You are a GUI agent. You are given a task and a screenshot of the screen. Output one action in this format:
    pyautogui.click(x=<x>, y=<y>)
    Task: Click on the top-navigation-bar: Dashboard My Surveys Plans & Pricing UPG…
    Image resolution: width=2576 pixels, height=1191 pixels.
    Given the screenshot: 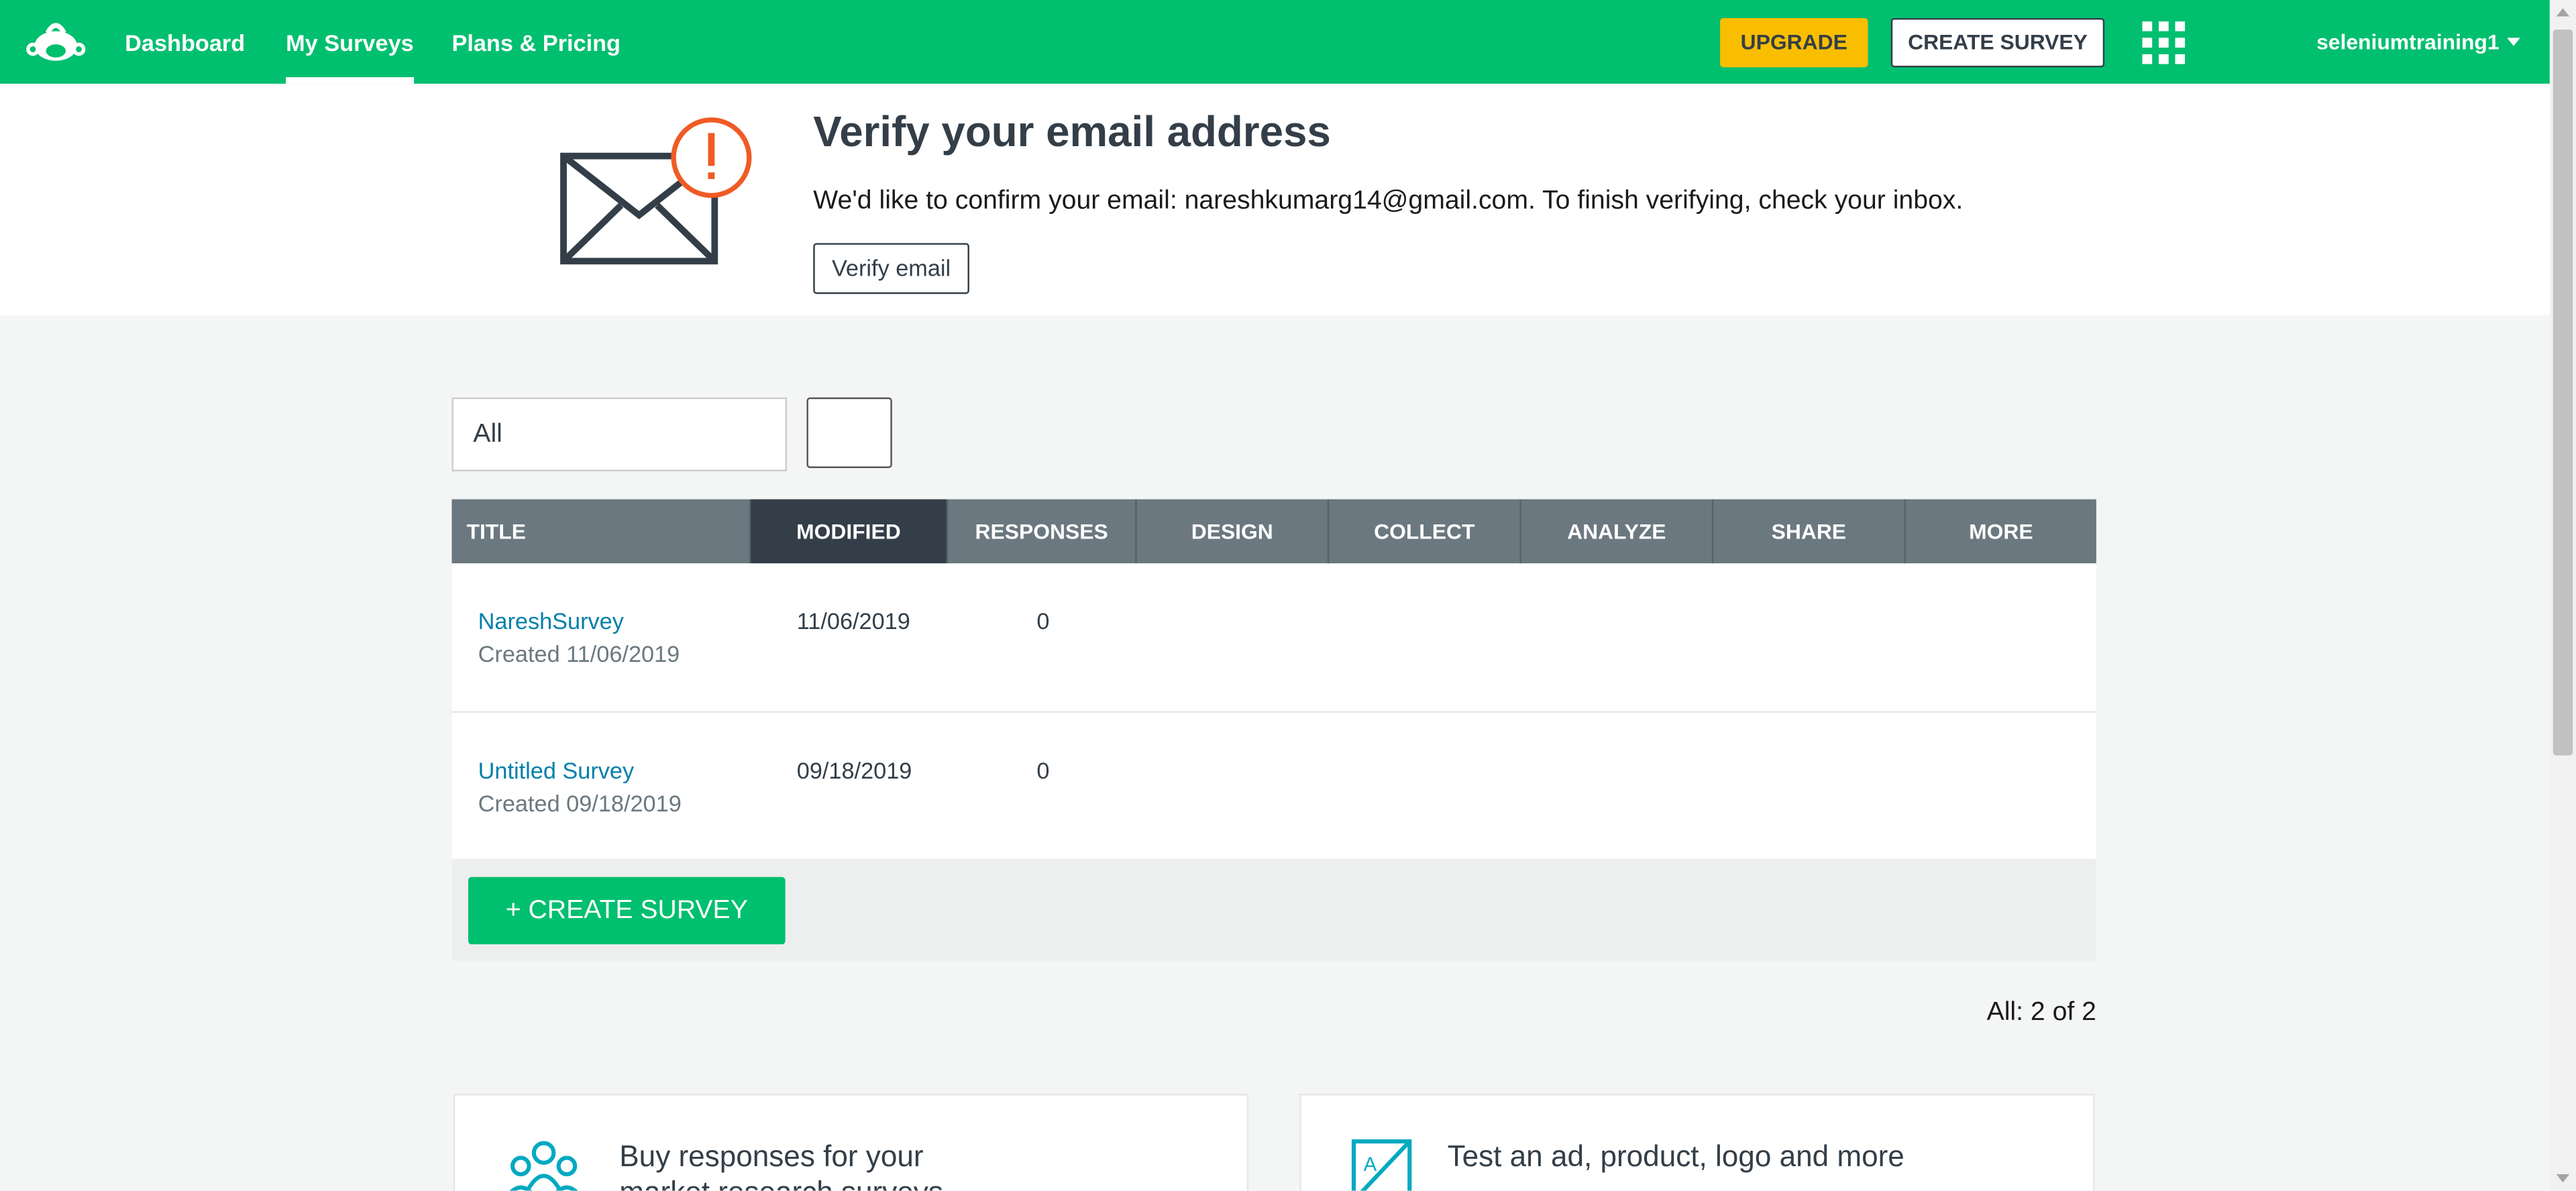 What is the action you would take?
    pyautogui.click(x=1275, y=42)
    